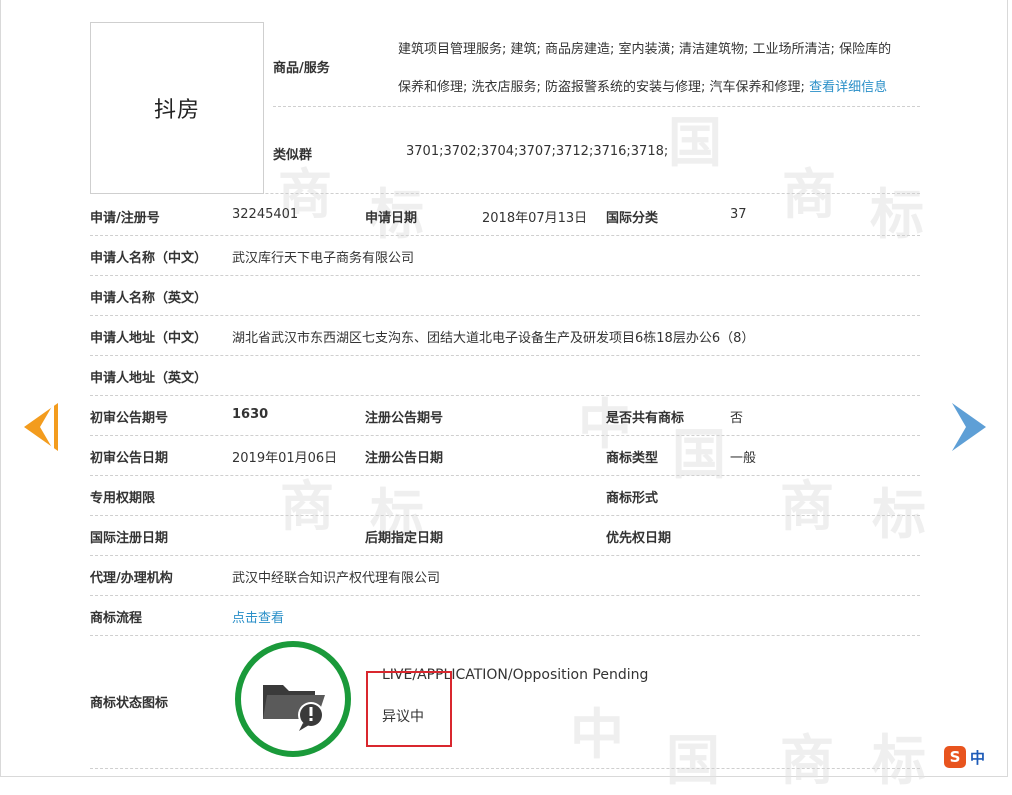 The image size is (1012, 795). I want to click on ime-mode-text: 中, so click(978, 757).